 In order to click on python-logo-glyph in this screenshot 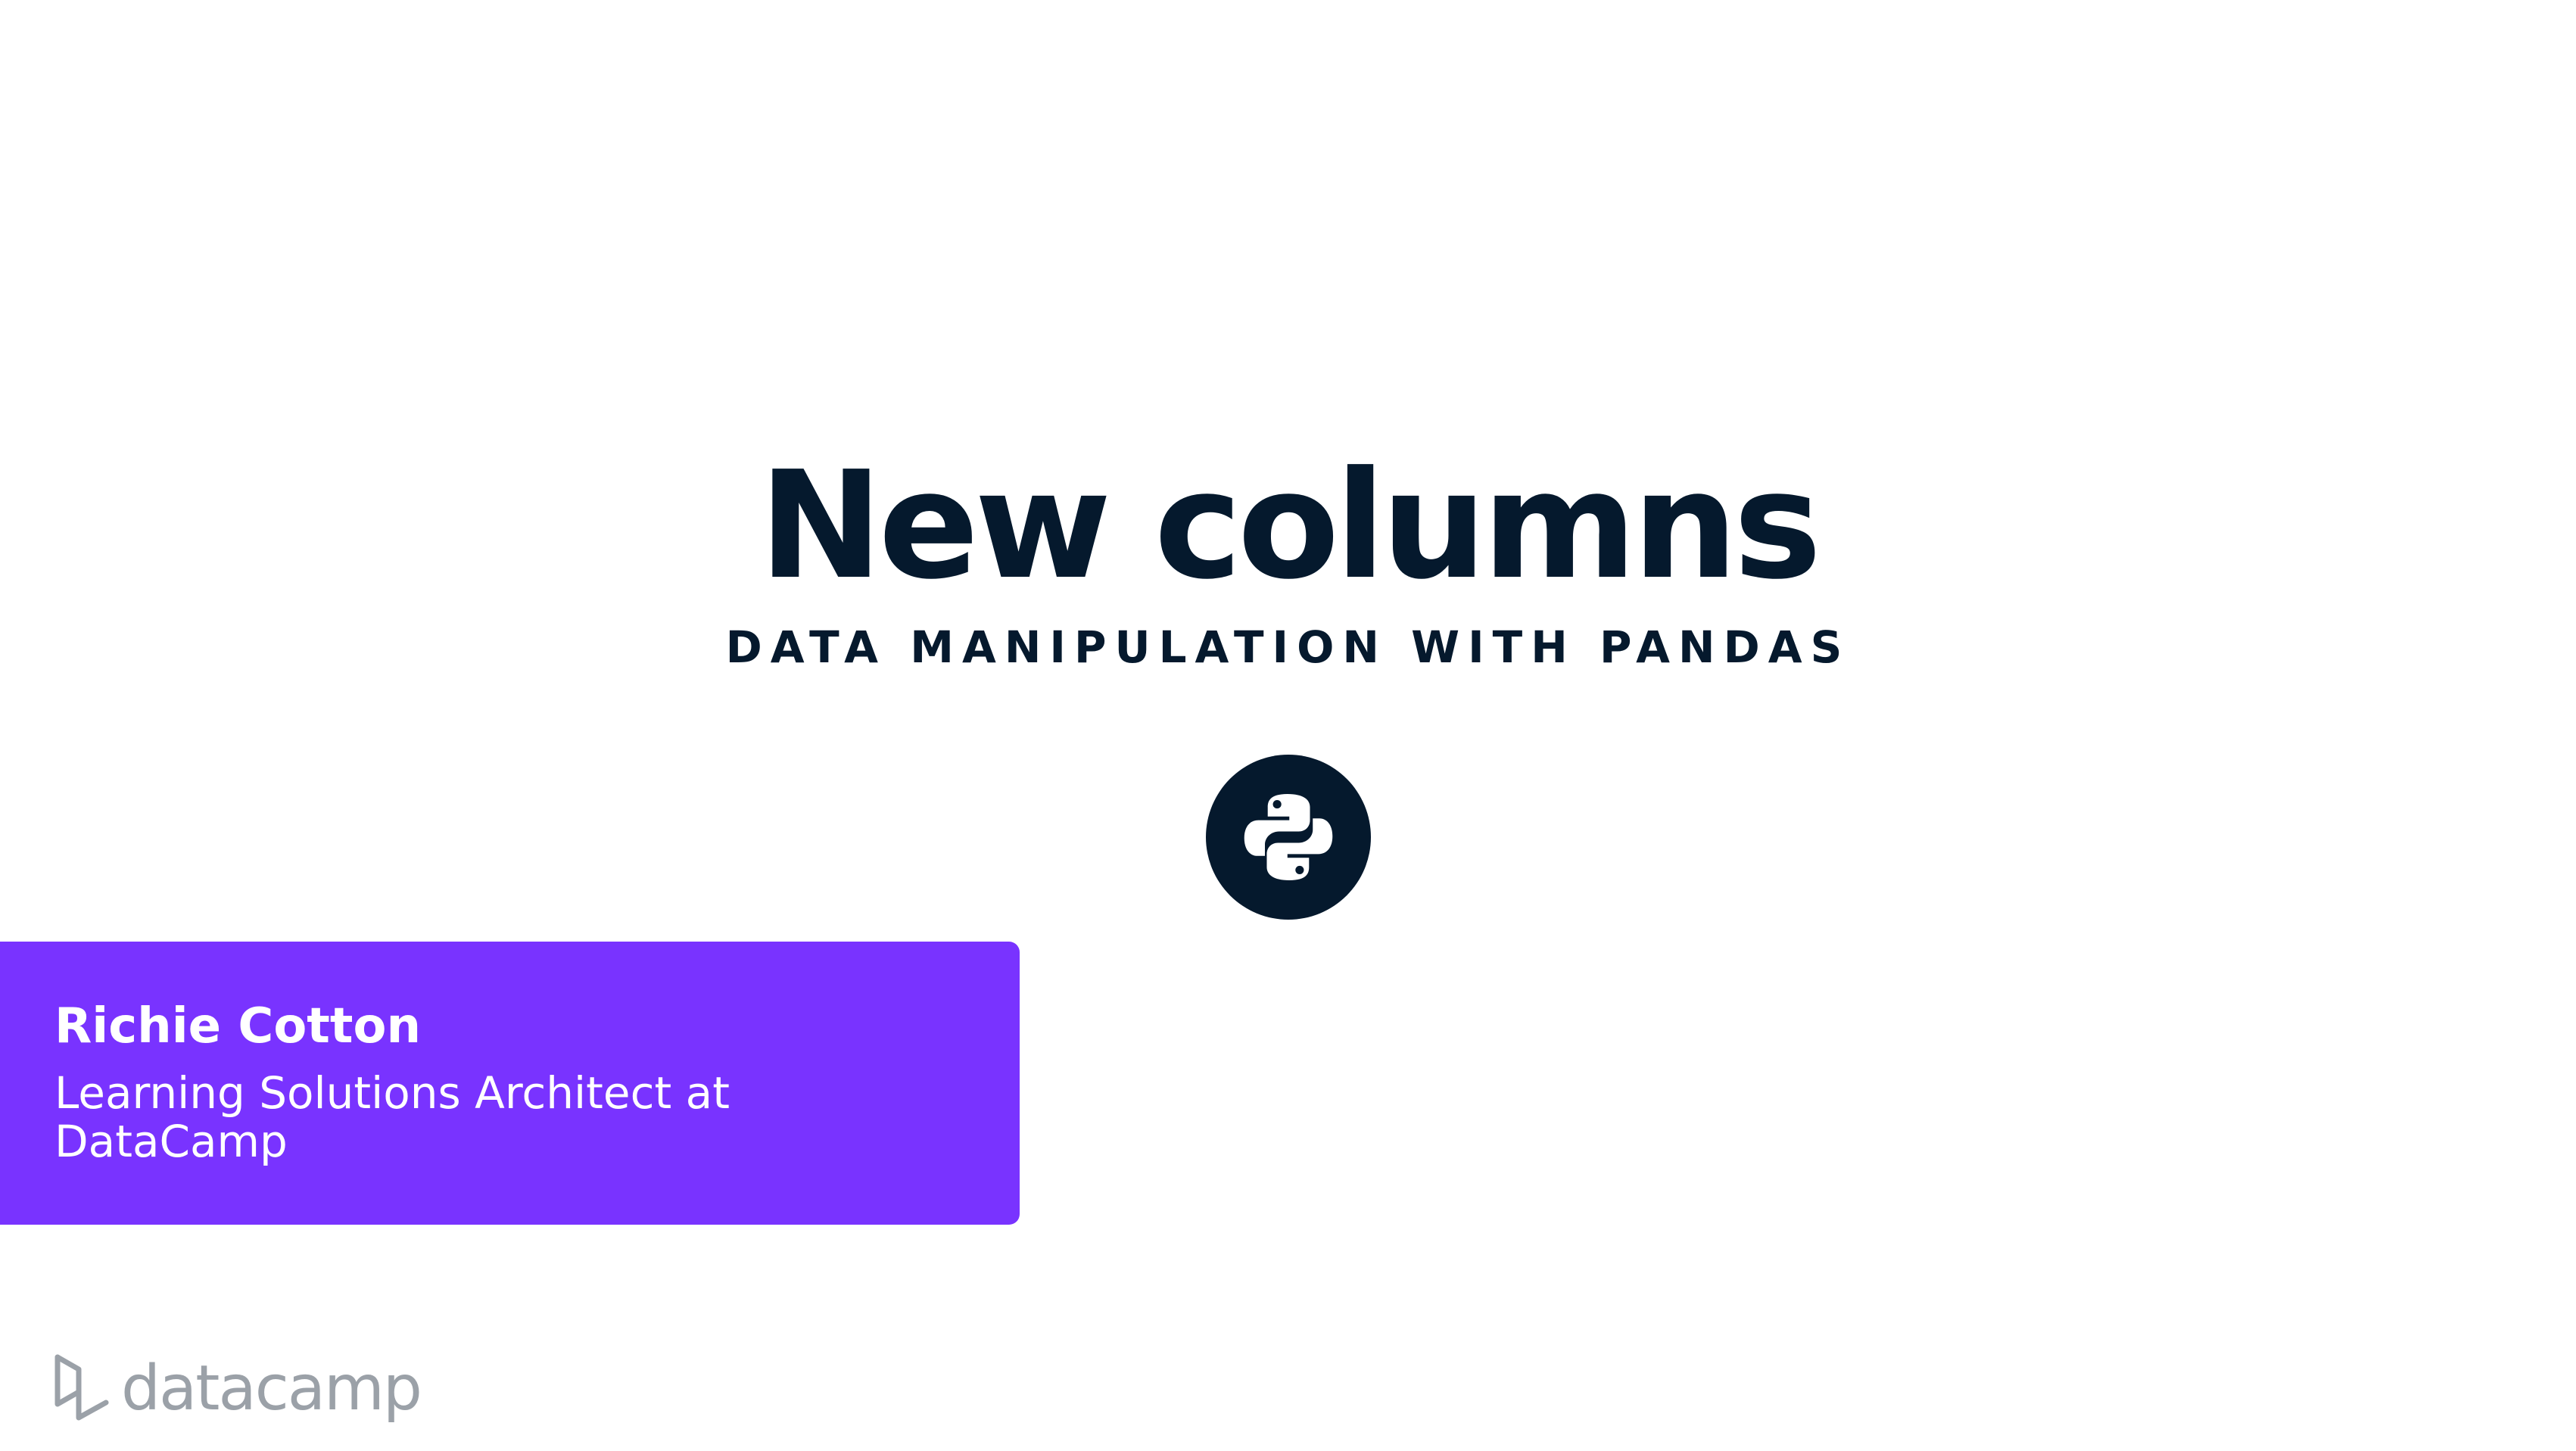, I will do `click(1288, 837)`.